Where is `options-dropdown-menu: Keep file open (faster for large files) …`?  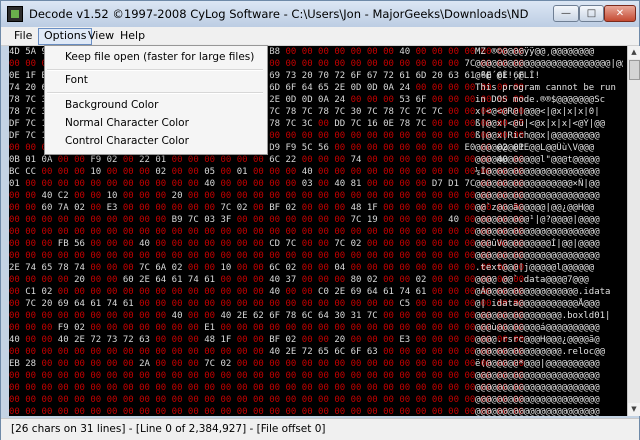
options-dropdown-menu: Keep file open (faster for large files) … is located at coordinates (156, 100).